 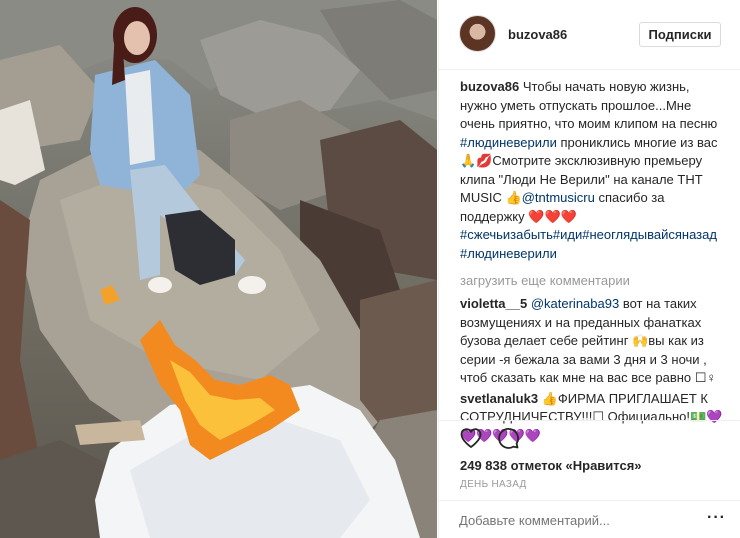 What do you see at coordinates (477, 33) in the screenshot?
I see `avatar` at bounding box center [477, 33].